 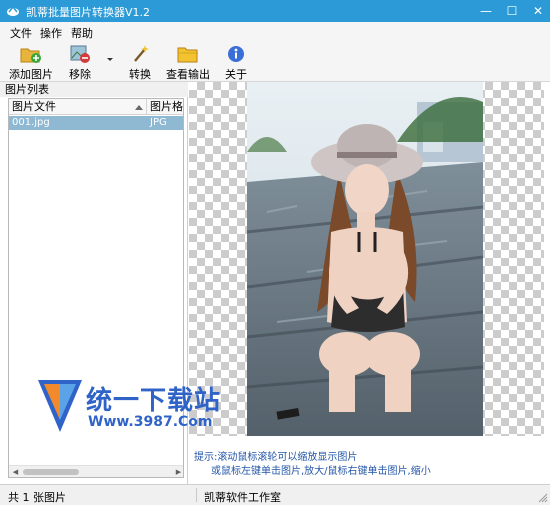 I want to click on view-output-label: 查看输出, so click(x=188, y=74).